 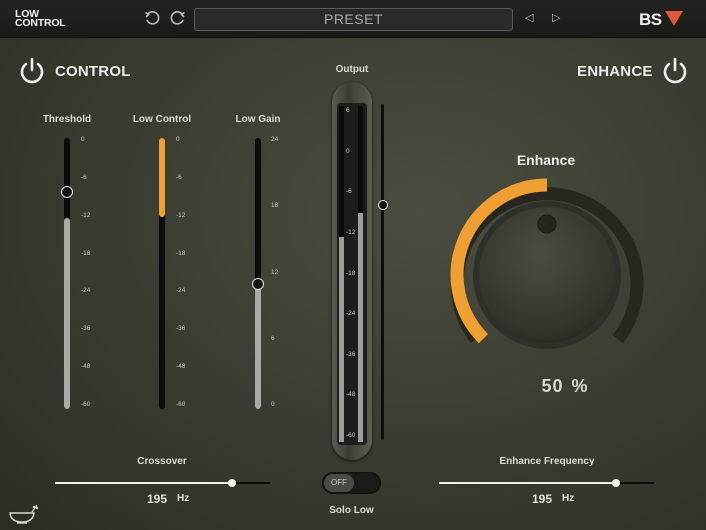 I want to click on brand-logo: BS, so click(x=661, y=20).